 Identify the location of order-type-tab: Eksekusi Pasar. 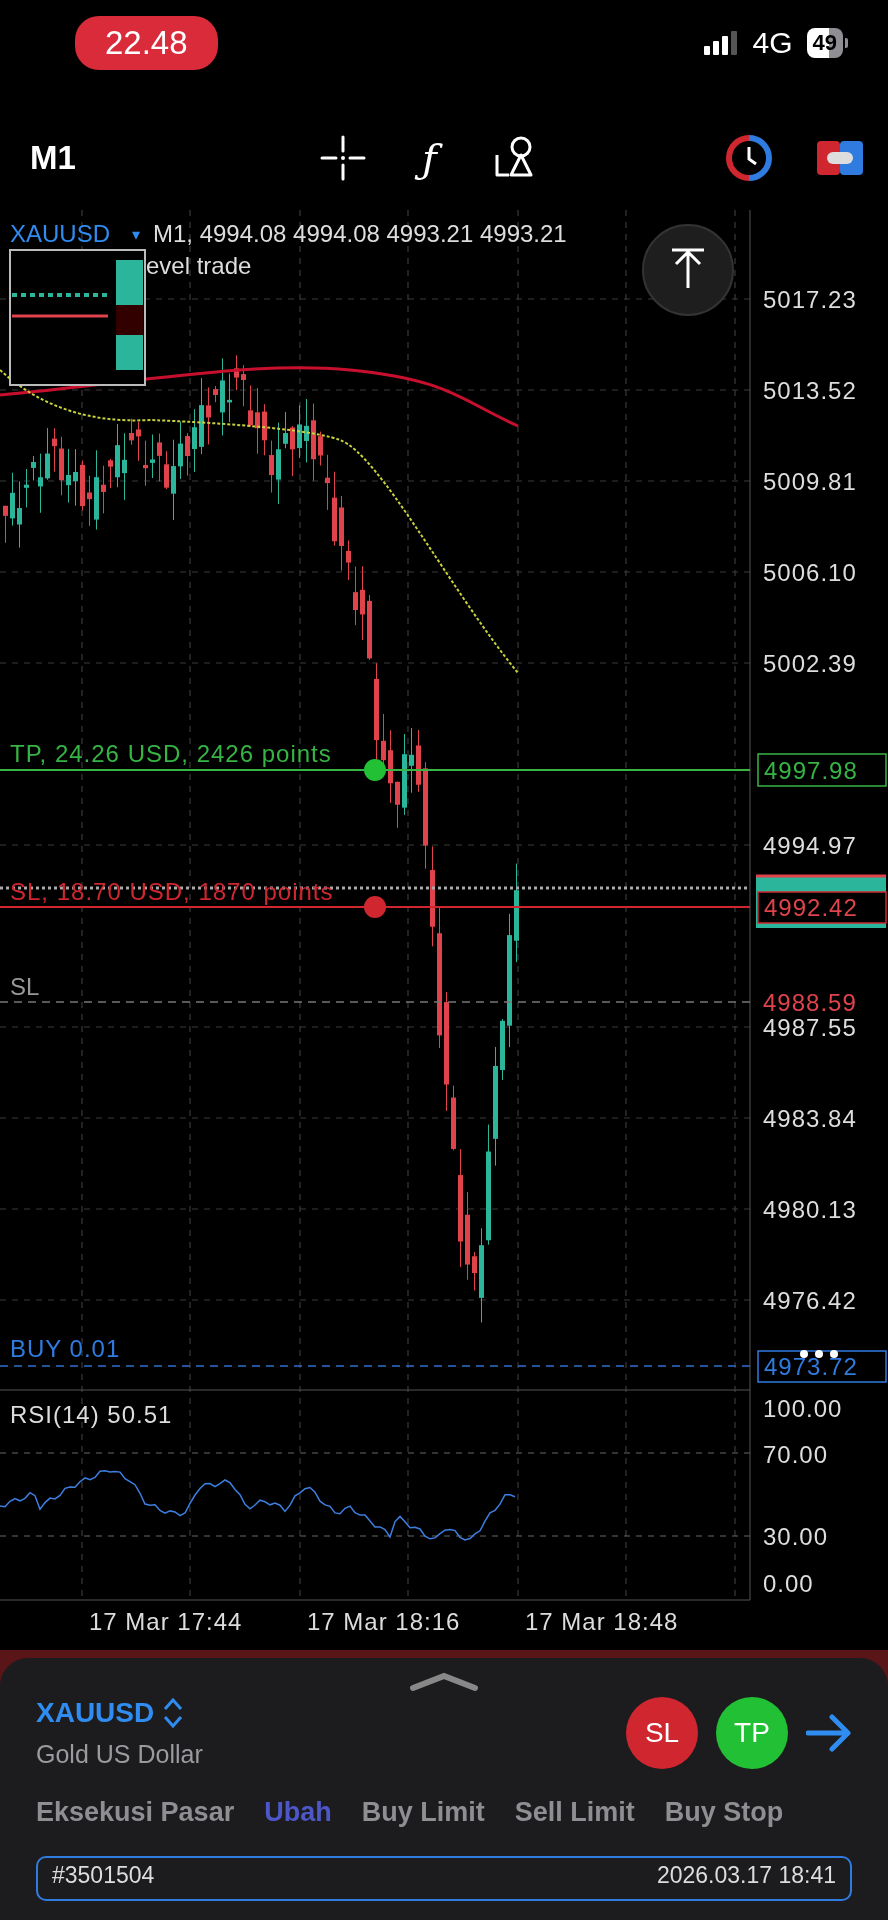
(135, 1812).